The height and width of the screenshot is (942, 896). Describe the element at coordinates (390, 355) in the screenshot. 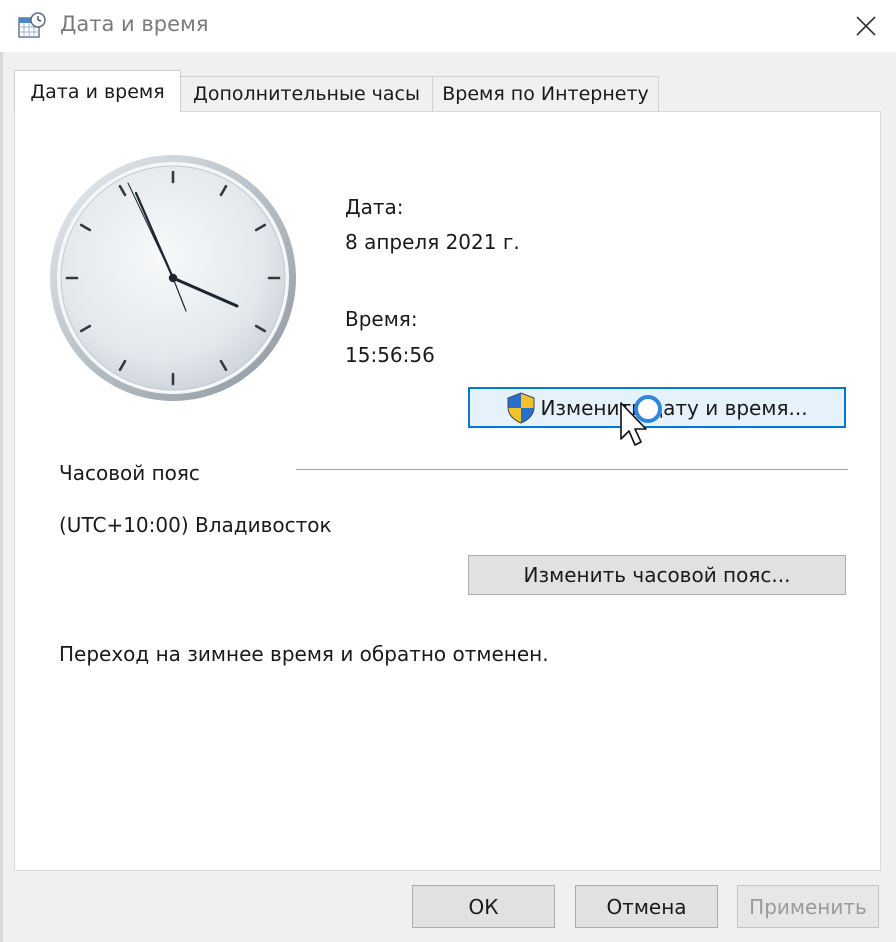

I see `time-value: 15:56:56` at that location.